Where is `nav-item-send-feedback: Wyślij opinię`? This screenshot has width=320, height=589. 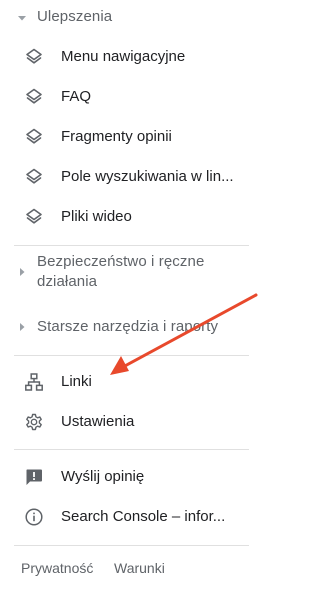
nav-item-send-feedback: Wyślij opinię is located at coordinates (125, 477).